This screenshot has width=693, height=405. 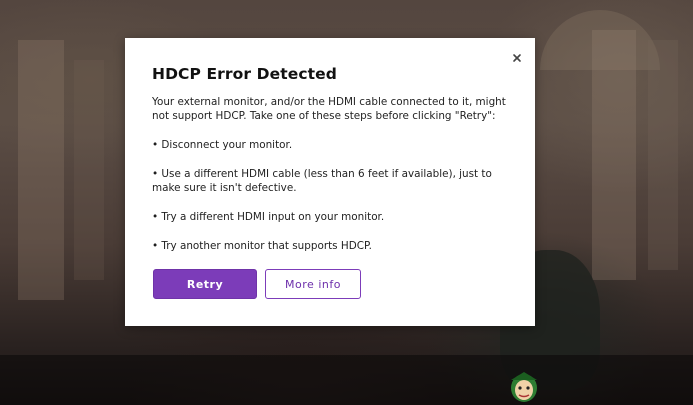 I want to click on more-info-button: More info, so click(x=313, y=284).